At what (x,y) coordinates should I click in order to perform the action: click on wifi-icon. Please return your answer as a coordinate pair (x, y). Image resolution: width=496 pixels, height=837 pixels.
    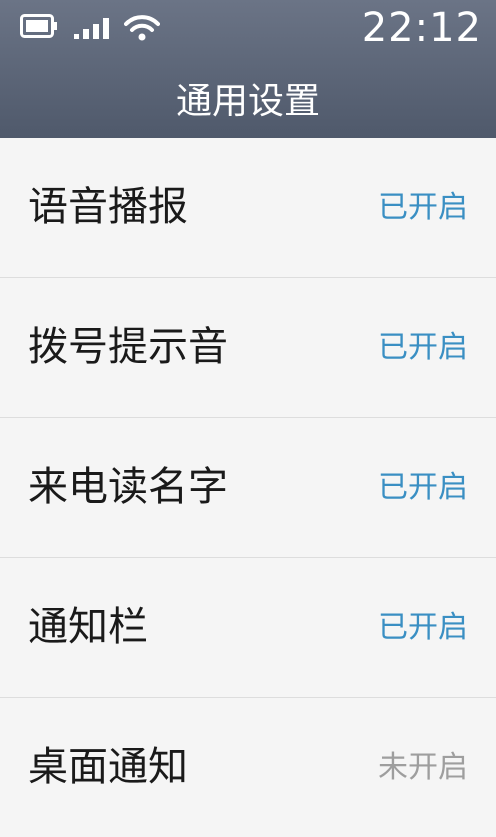
    Looking at the image, I should click on (142, 28).